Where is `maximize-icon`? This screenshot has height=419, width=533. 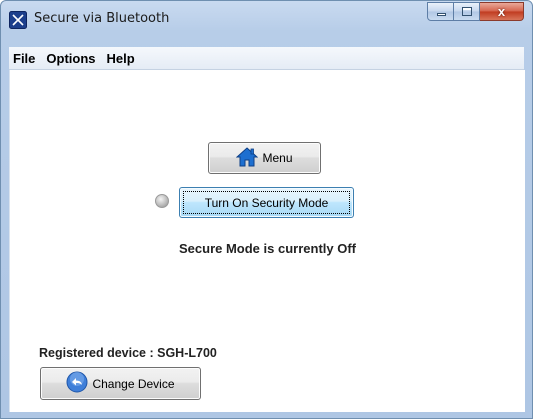 maximize-icon is located at coordinates (467, 11).